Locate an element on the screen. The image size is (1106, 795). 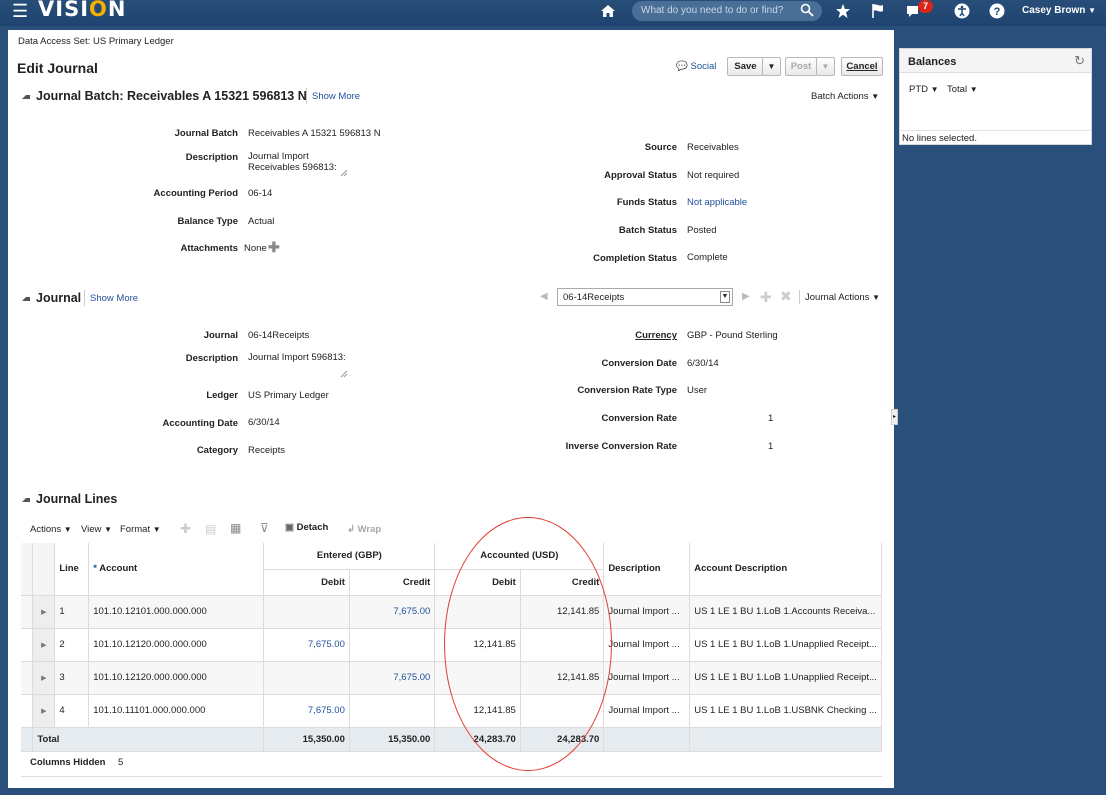
home-icon is located at coordinates (608, 11).